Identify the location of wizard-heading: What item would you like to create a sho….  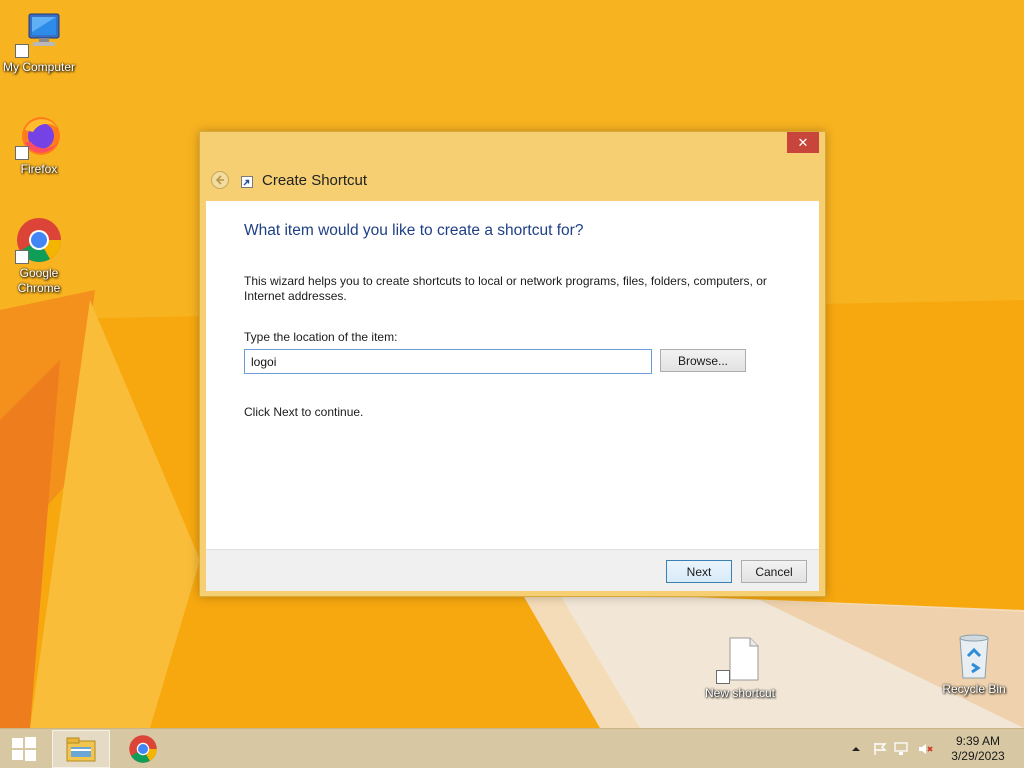
(414, 230).